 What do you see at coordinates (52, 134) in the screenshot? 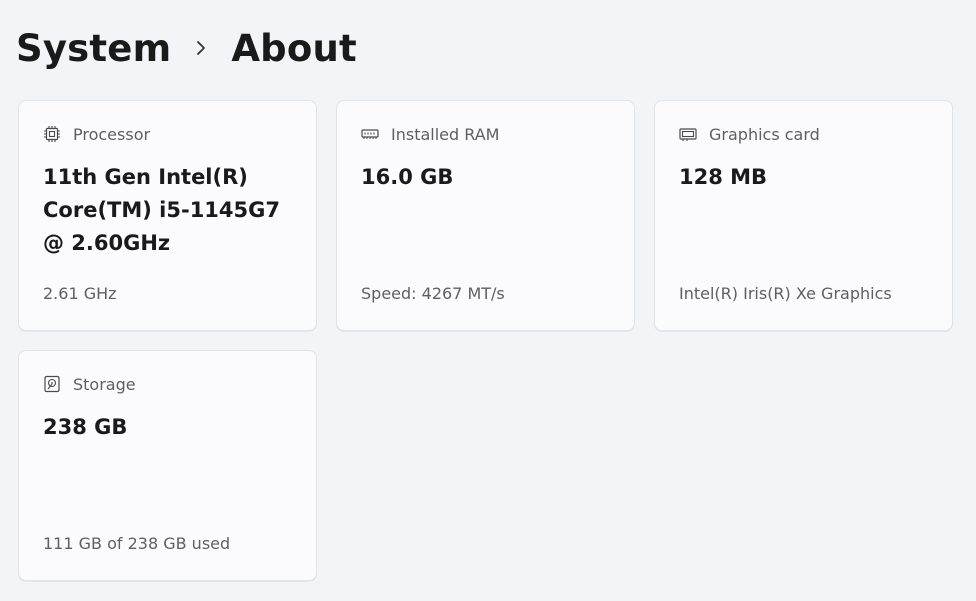
I see `processor-chip-icon` at bounding box center [52, 134].